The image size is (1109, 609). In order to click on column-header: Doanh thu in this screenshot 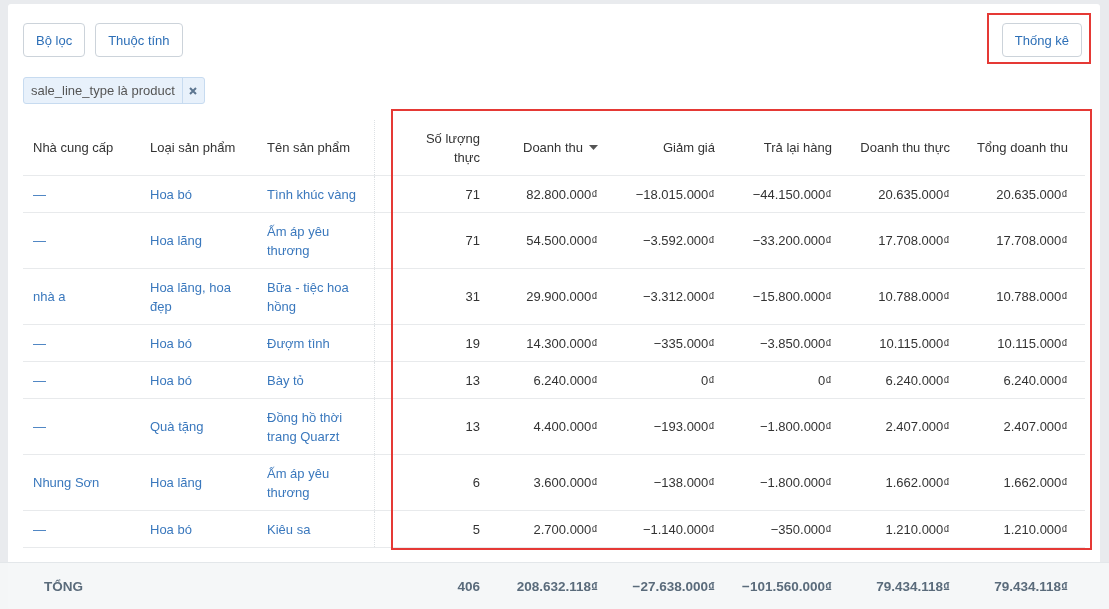, I will do `click(553, 147)`.